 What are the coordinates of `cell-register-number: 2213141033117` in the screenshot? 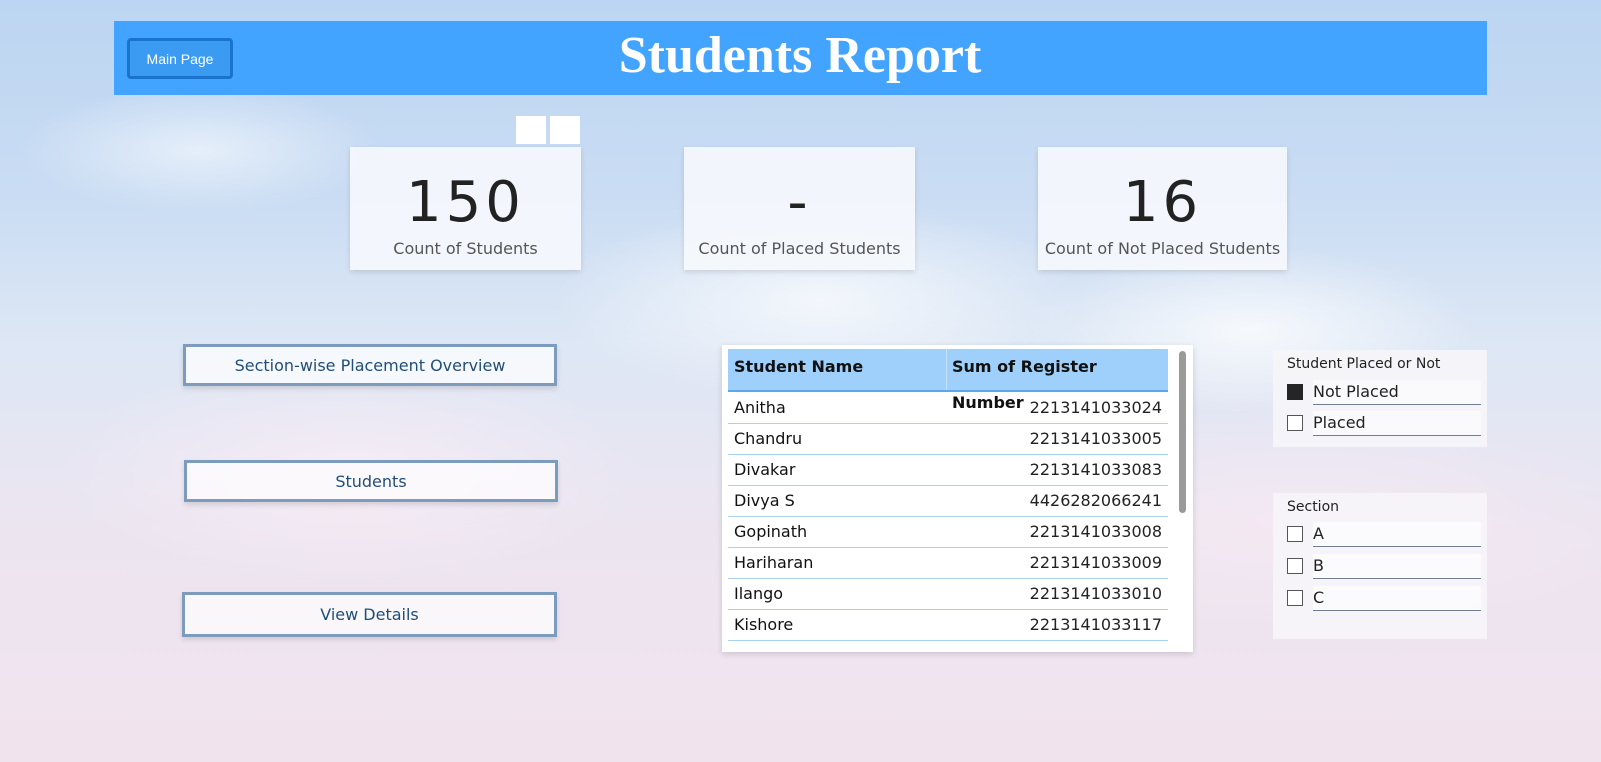 It's located at (1095, 624).